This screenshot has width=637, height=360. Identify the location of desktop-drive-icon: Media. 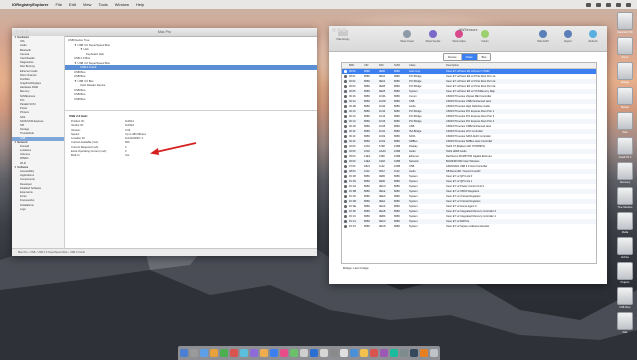
(625, 223).